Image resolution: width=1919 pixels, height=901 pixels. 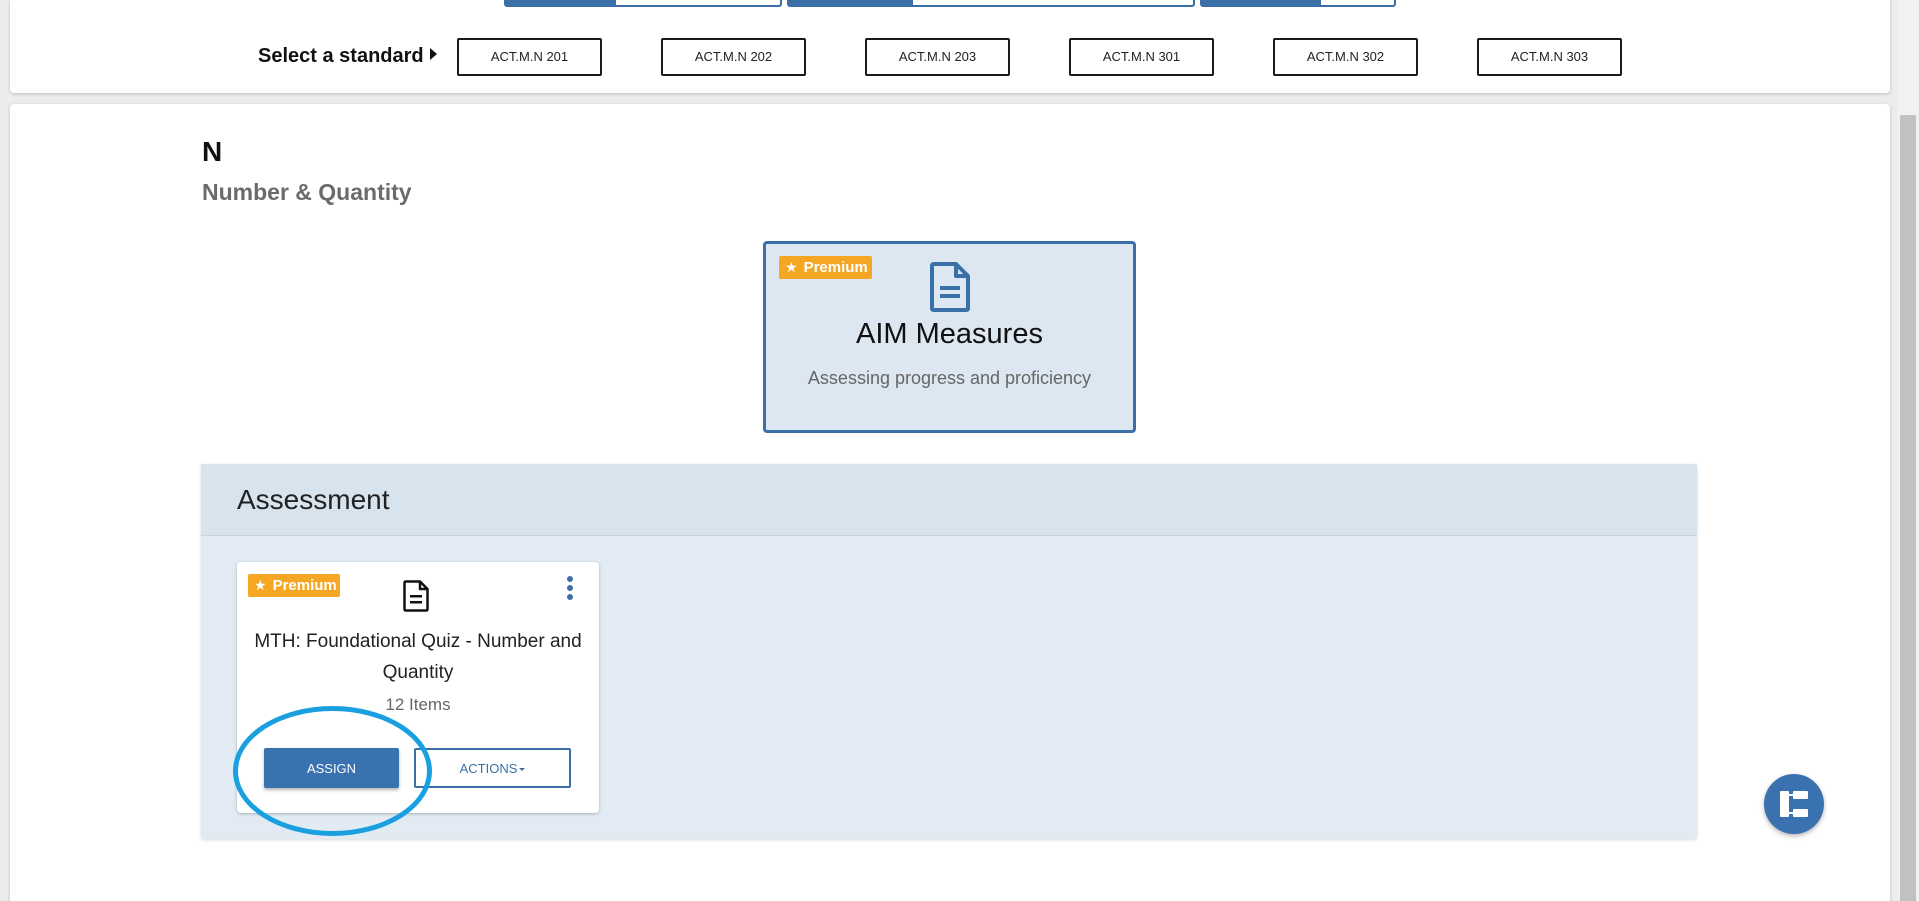 I want to click on hierarchy-fab-button, so click(x=1794, y=804).